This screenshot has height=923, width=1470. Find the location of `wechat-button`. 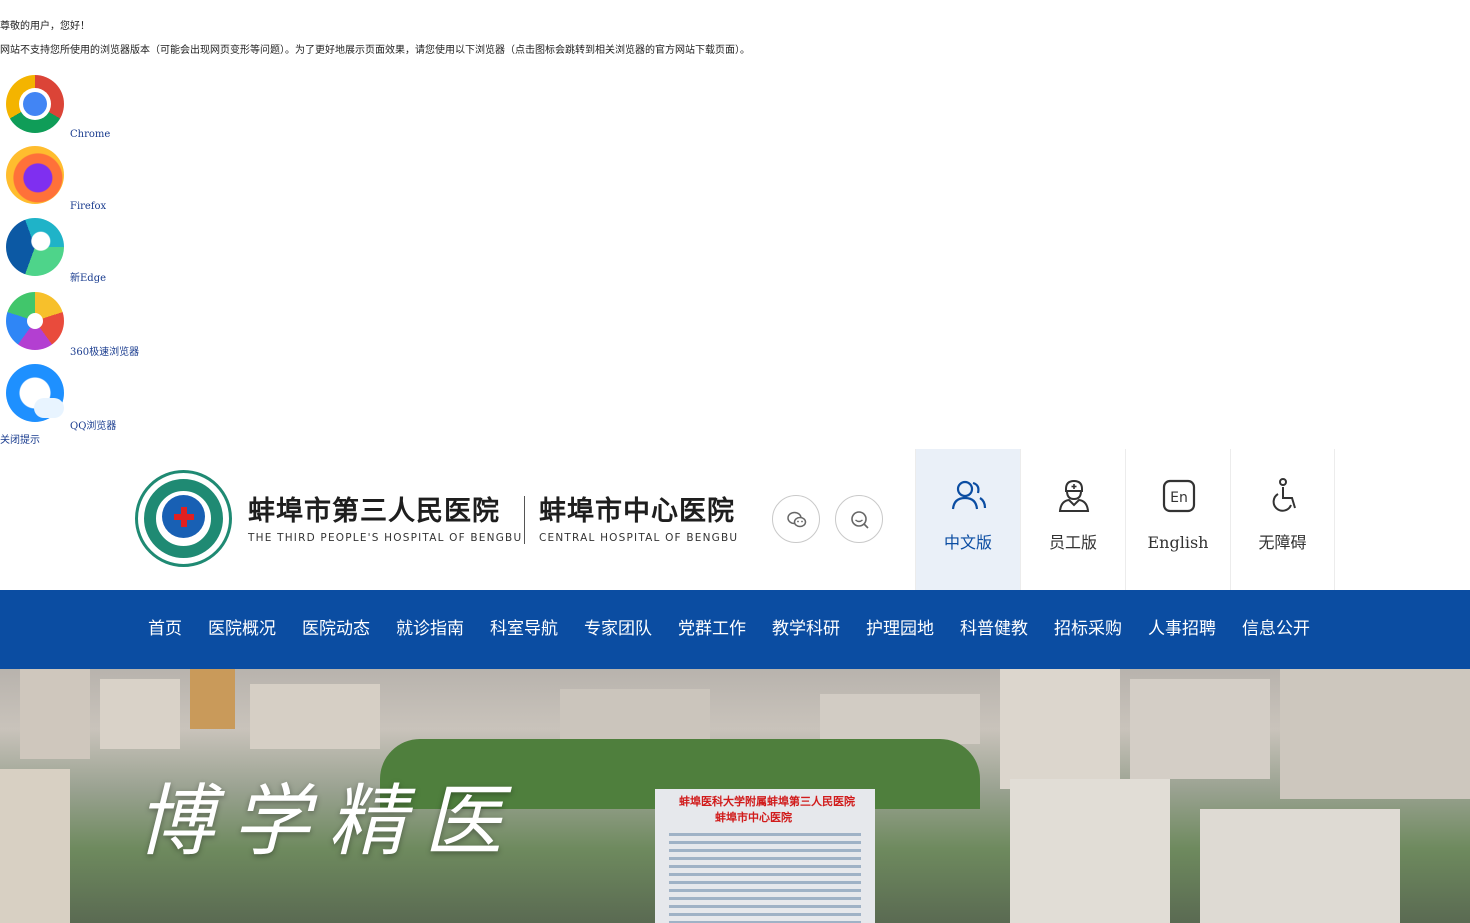

wechat-button is located at coordinates (796, 519).